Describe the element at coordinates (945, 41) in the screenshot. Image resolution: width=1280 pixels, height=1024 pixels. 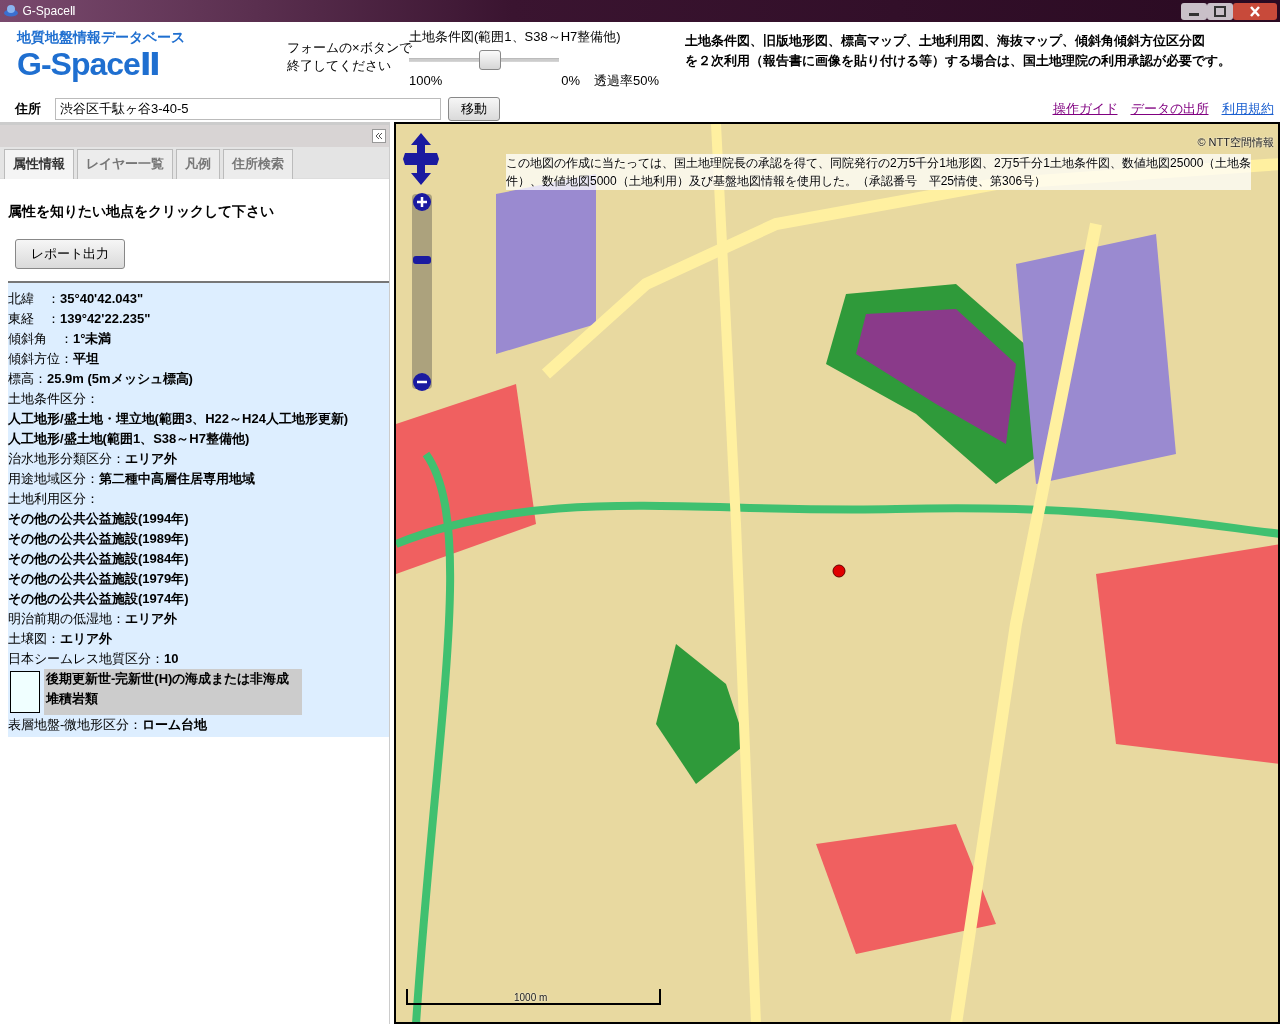
I see `notice-text: 土地条件図、旧版地形図、標高マップ、土地利用図、海抜マップ、傾斜角傾斜方位区分図` at that location.